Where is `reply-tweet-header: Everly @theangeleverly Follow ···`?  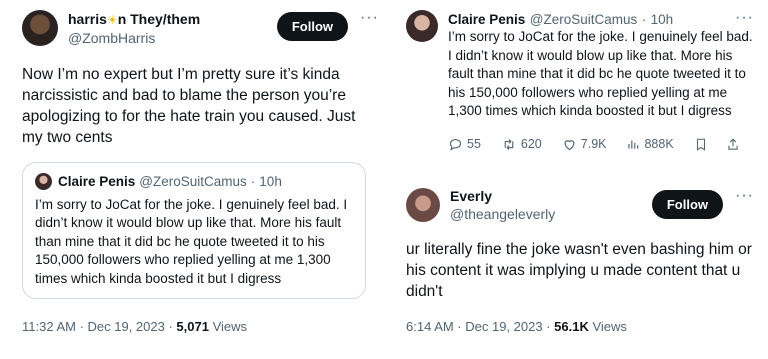 reply-tweet-header: Everly @theangeleverly Follow ··· is located at coordinates (580, 205).